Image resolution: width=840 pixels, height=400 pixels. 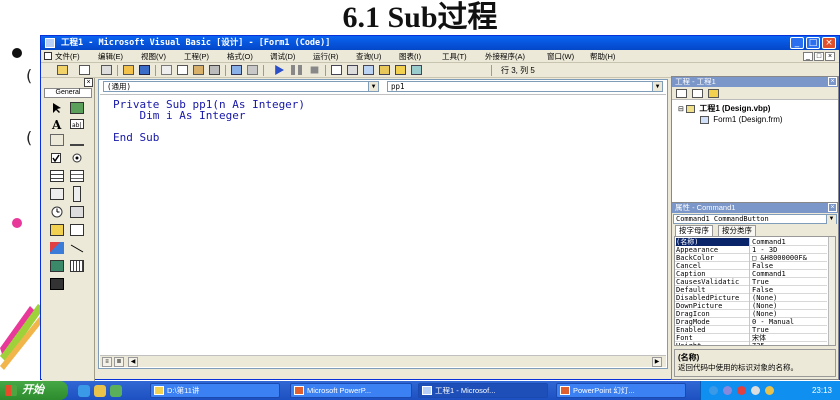 What do you see at coordinates (789, 290) in the screenshot?
I see `property-value: False` at bounding box center [789, 290].